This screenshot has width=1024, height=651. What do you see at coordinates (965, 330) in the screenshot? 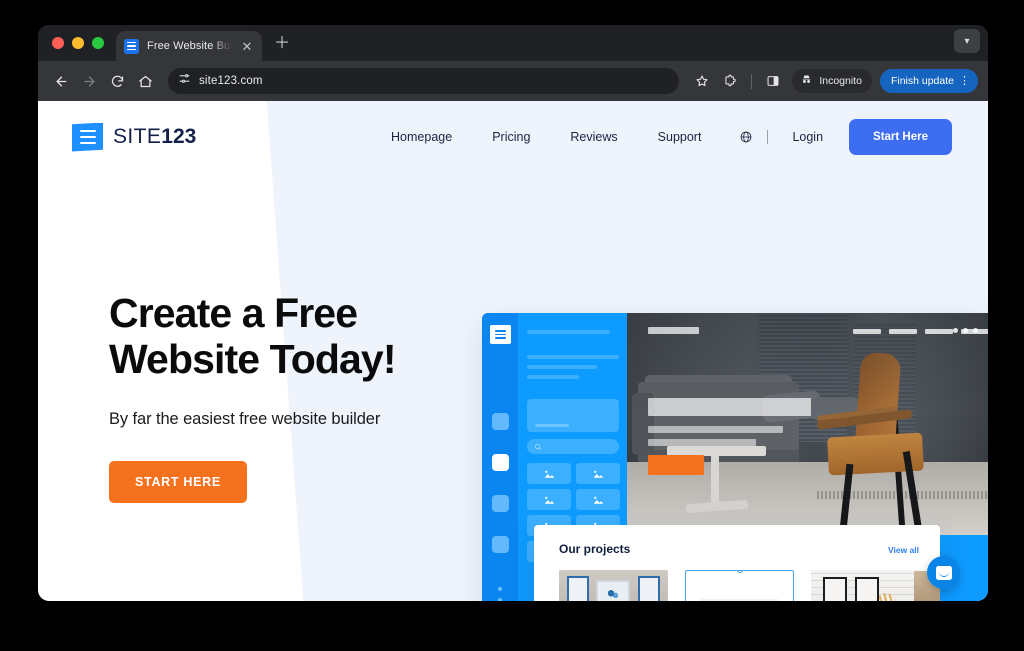
I see `three-dots-icon` at bounding box center [965, 330].